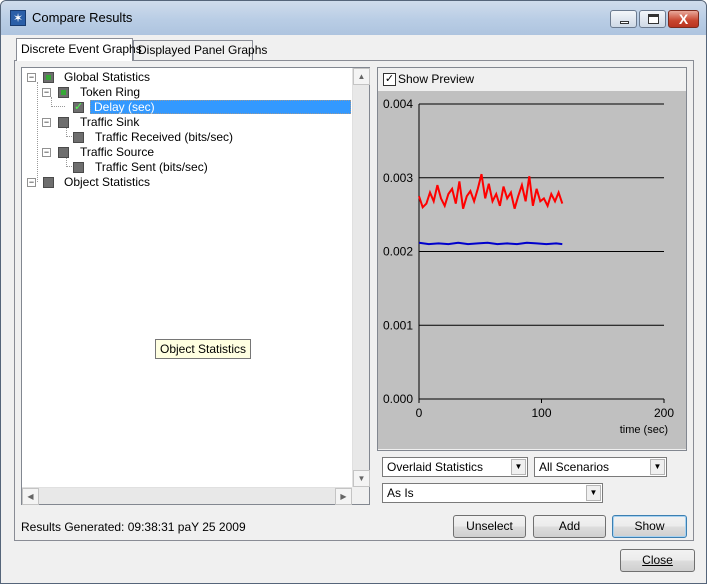 Image resolution: width=707 pixels, height=584 pixels. What do you see at coordinates (187, 152) in the screenshot?
I see `tree-item-traffic-source: − Traffic Source` at bounding box center [187, 152].